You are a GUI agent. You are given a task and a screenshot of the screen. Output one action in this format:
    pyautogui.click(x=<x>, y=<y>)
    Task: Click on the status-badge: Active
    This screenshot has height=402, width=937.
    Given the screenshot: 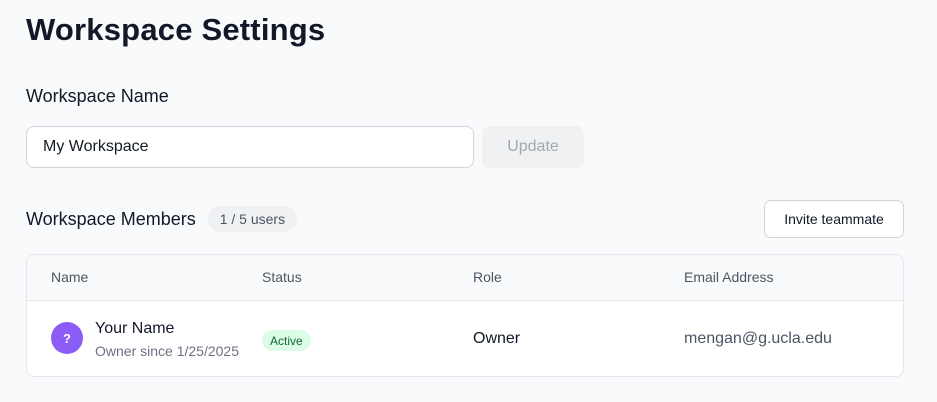 What is the action you would take?
    pyautogui.click(x=286, y=340)
    